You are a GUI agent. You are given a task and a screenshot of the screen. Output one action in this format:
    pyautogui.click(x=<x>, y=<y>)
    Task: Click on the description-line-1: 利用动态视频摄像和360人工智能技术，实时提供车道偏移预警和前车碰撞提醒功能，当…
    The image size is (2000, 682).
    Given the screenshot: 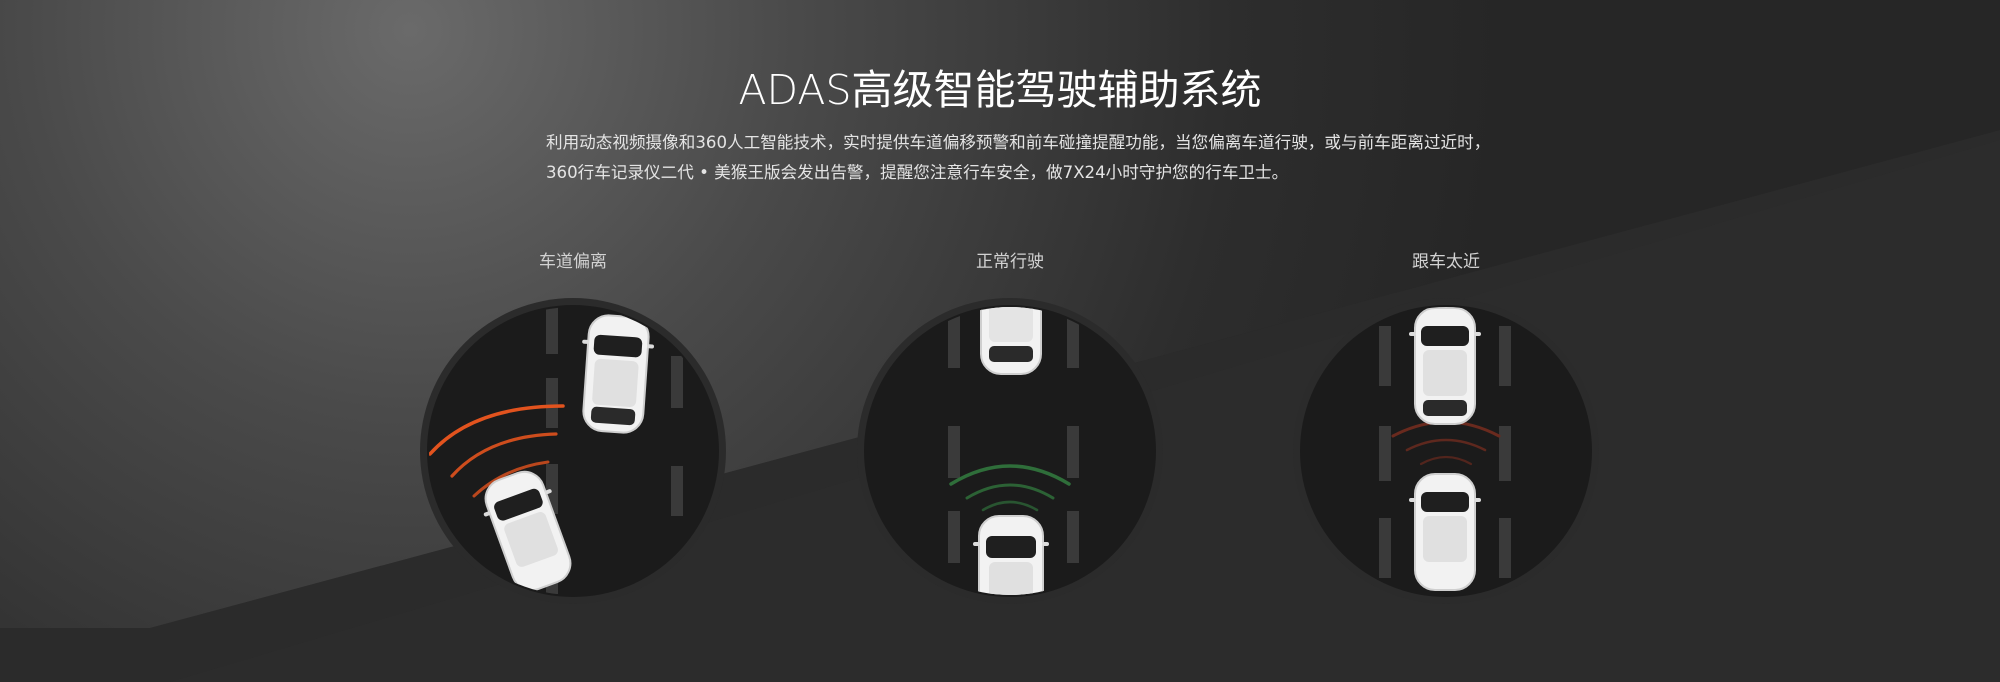 What is the action you would take?
    pyautogui.click(x=1018, y=142)
    